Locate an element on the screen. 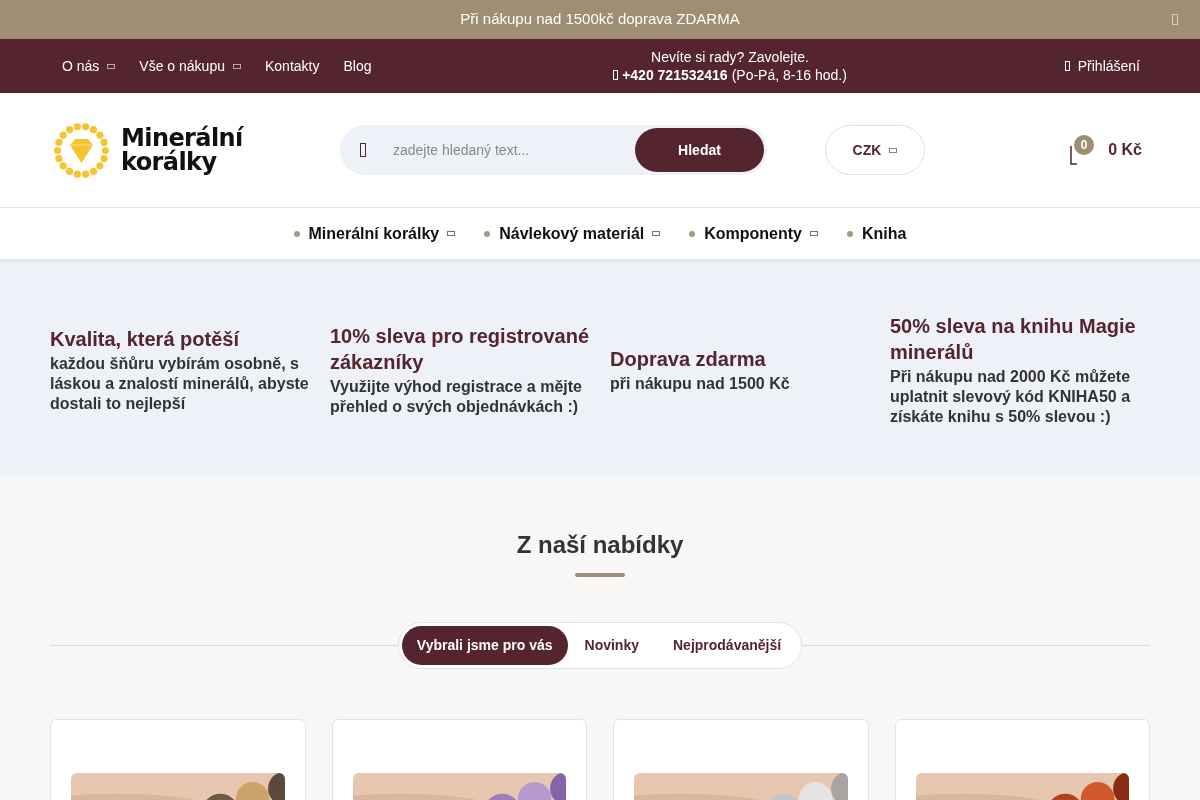  section-heading: Z naší nabídky is located at coordinates (600, 545).